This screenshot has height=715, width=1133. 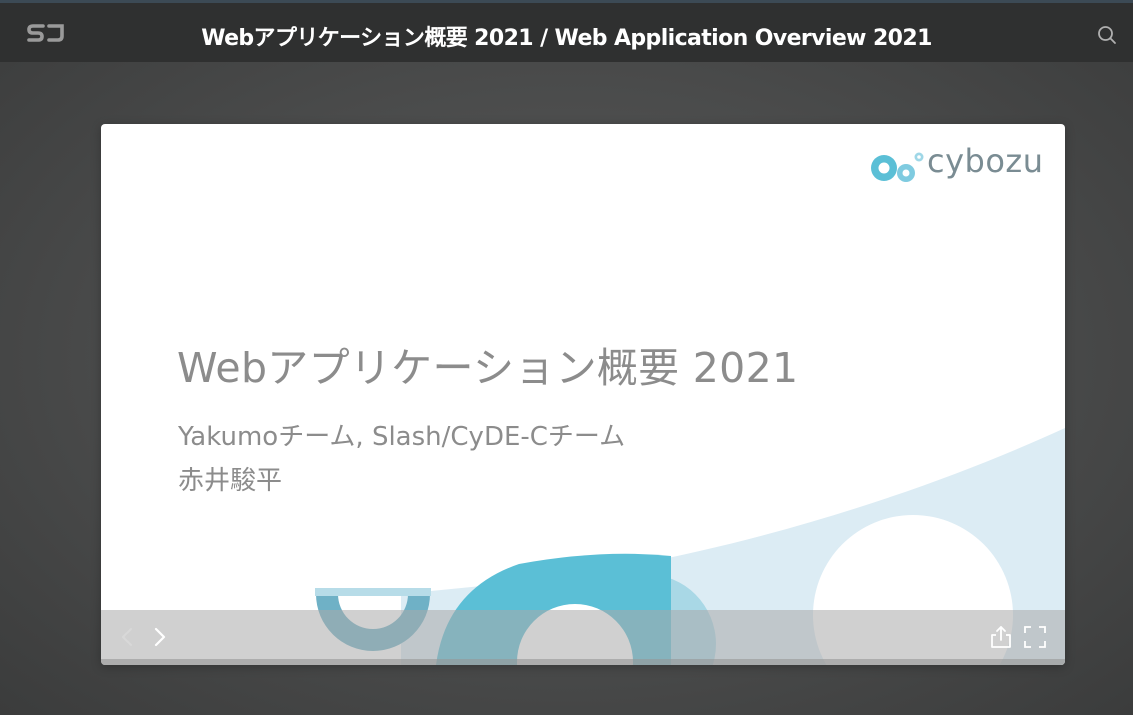 I want to click on slide-title: Webアプリケーション概要 2021, so click(x=488, y=368).